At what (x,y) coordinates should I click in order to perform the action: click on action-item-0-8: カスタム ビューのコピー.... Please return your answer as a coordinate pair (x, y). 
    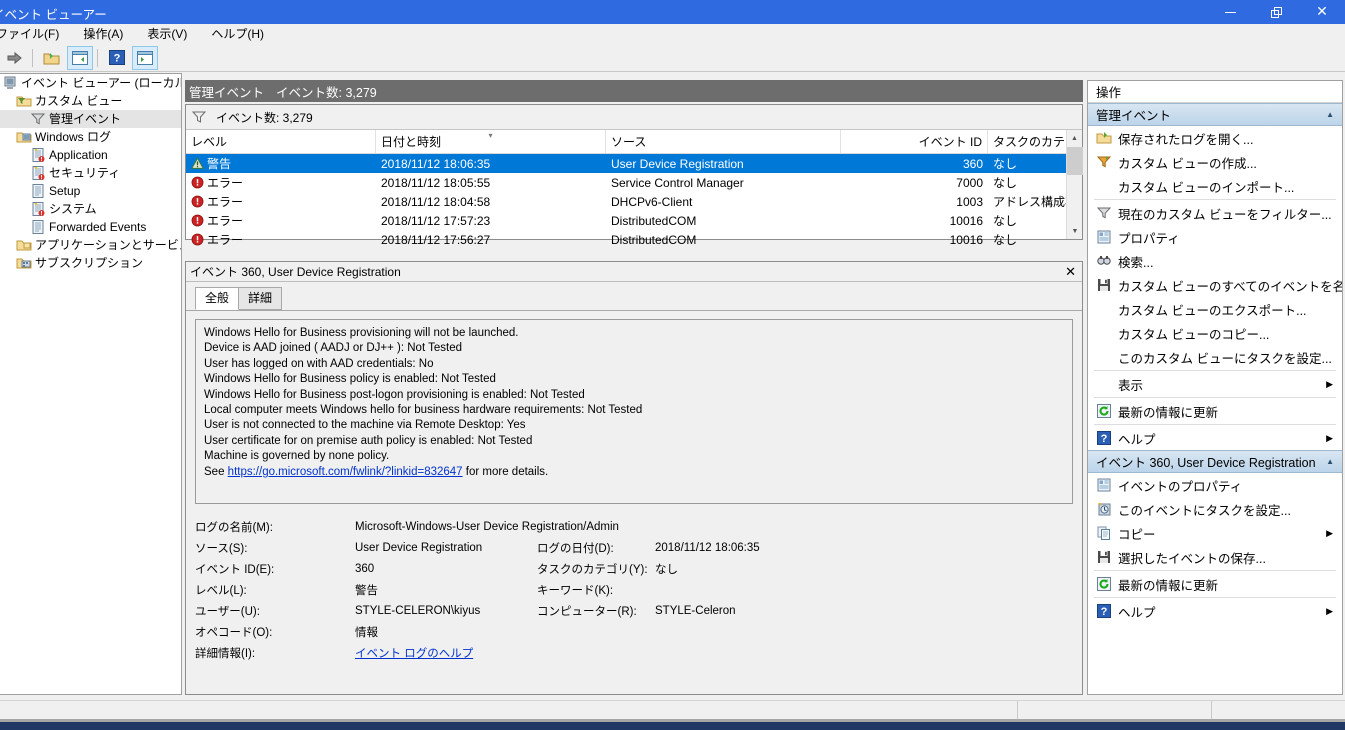
    Looking at the image, I should click on (1215, 333).